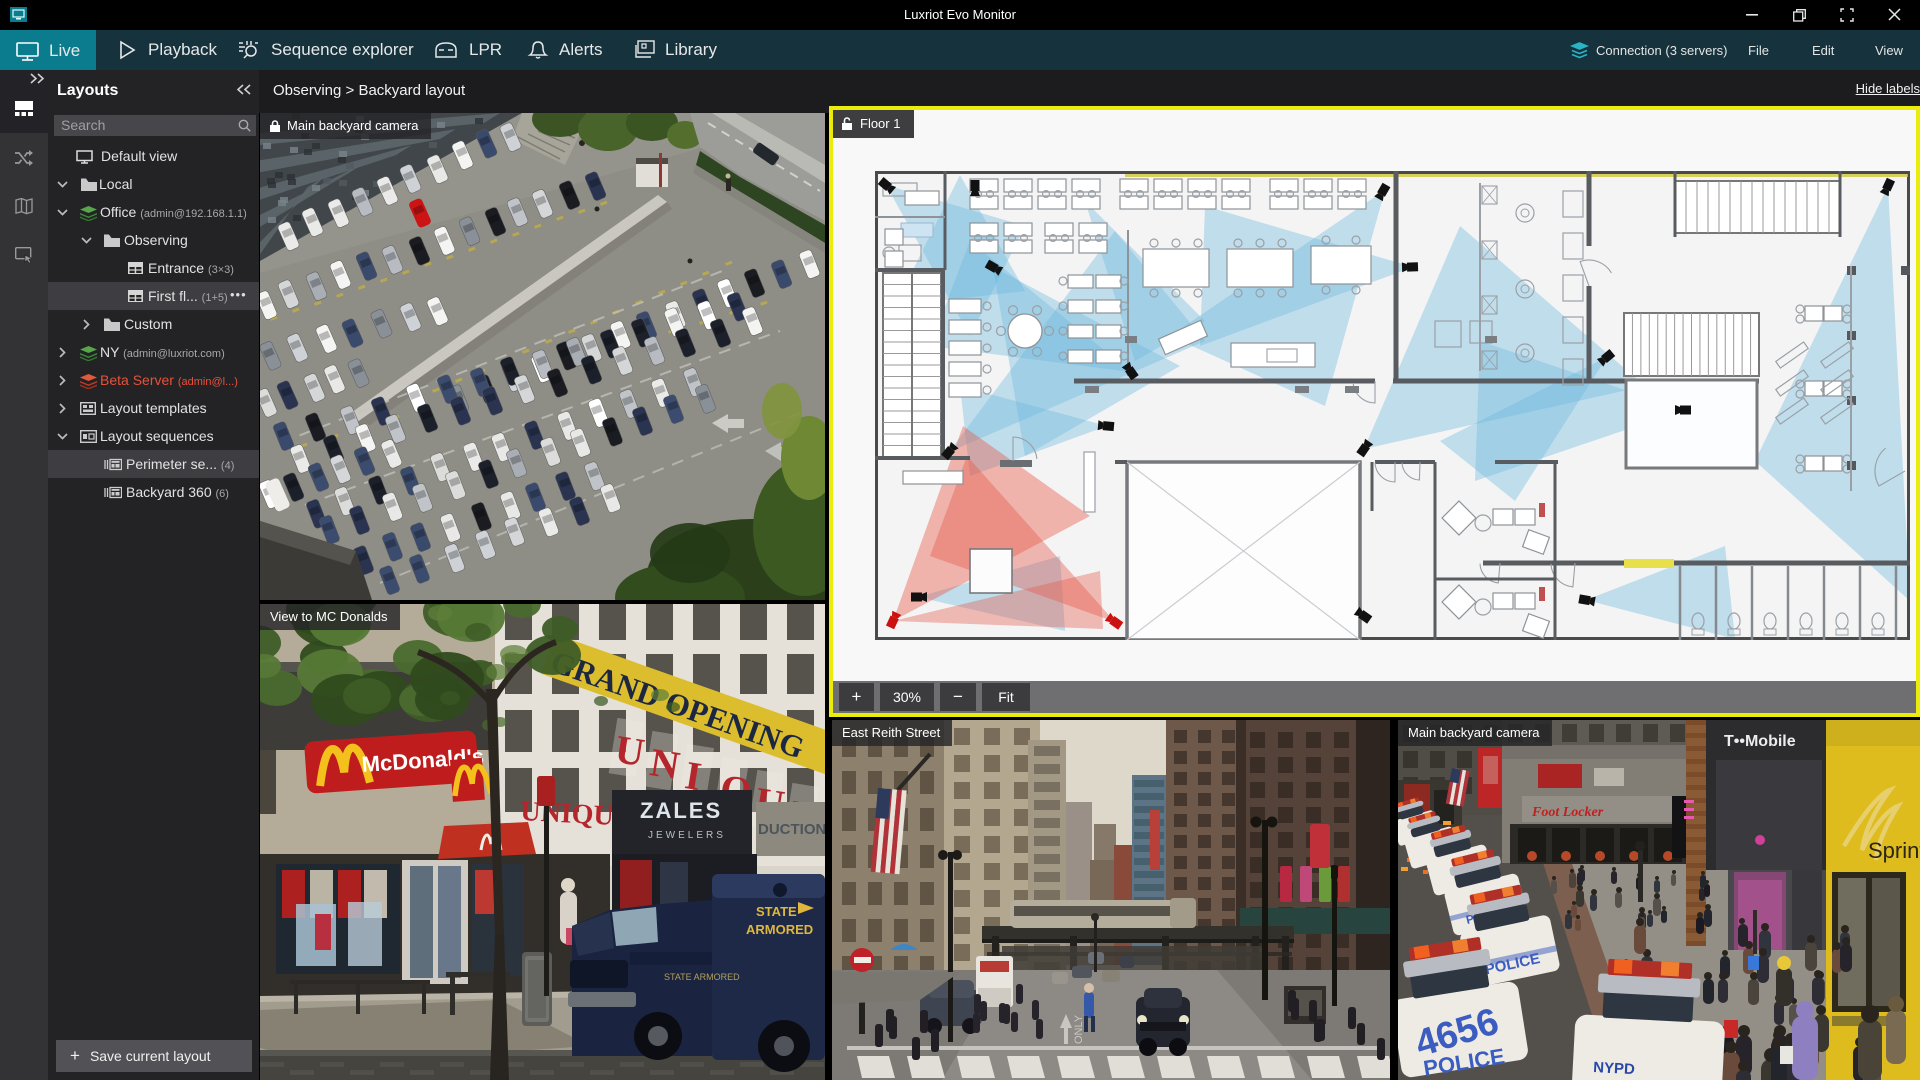 This screenshot has width=1920, height=1080. What do you see at coordinates (1079, 1029) in the screenshot?
I see `svg-text: ONLY` at bounding box center [1079, 1029].